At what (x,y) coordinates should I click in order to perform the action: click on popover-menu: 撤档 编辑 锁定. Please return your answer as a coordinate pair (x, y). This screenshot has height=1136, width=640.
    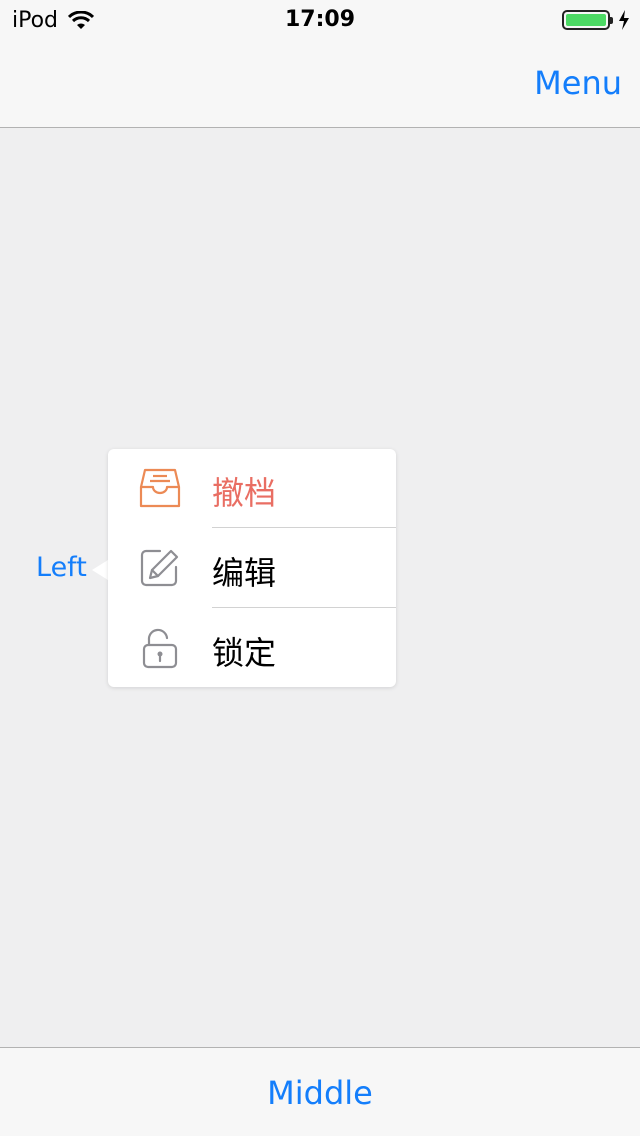
    Looking at the image, I should click on (252, 568).